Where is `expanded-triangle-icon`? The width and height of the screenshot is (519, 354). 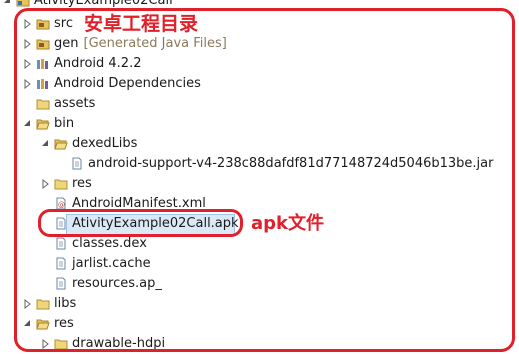
expanded-triangle-icon is located at coordinates (7, 3).